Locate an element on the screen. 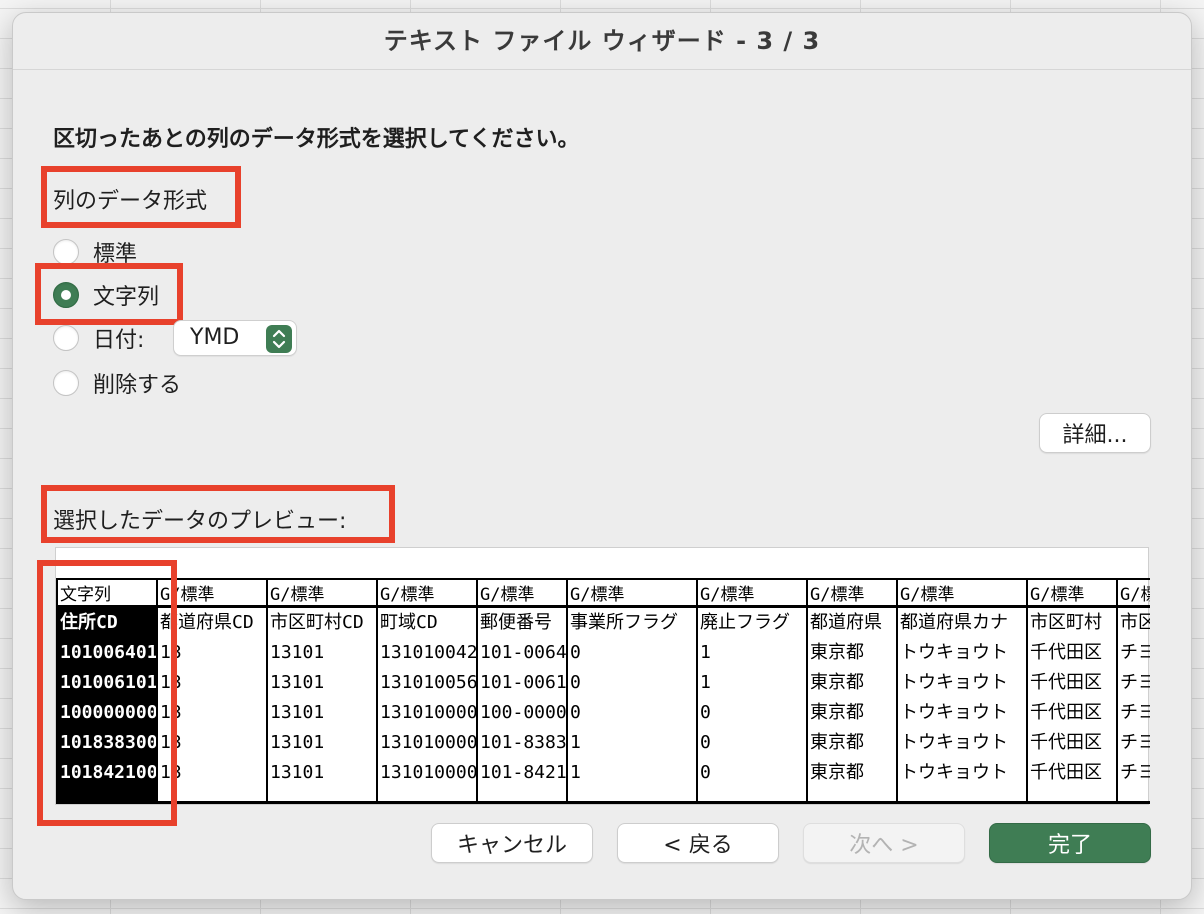 Image resolution: width=1204 pixels, height=914 pixels. next-button: 次へ > is located at coordinates (884, 843).